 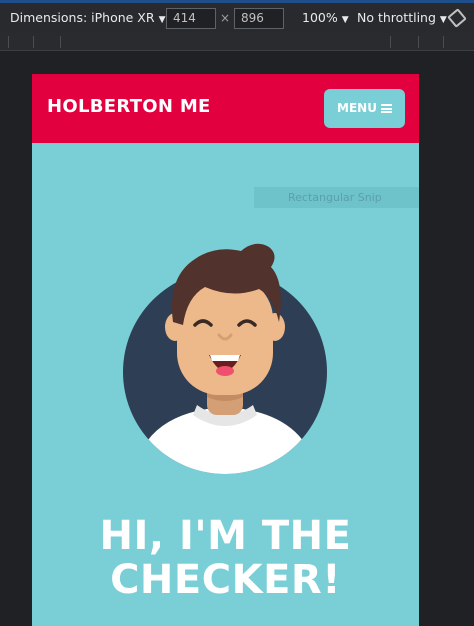 What do you see at coordinates (225, 536) in the screenshot?
I see `hero-title-line-1: HI, I'M THE` at bounding box center [225, 536].